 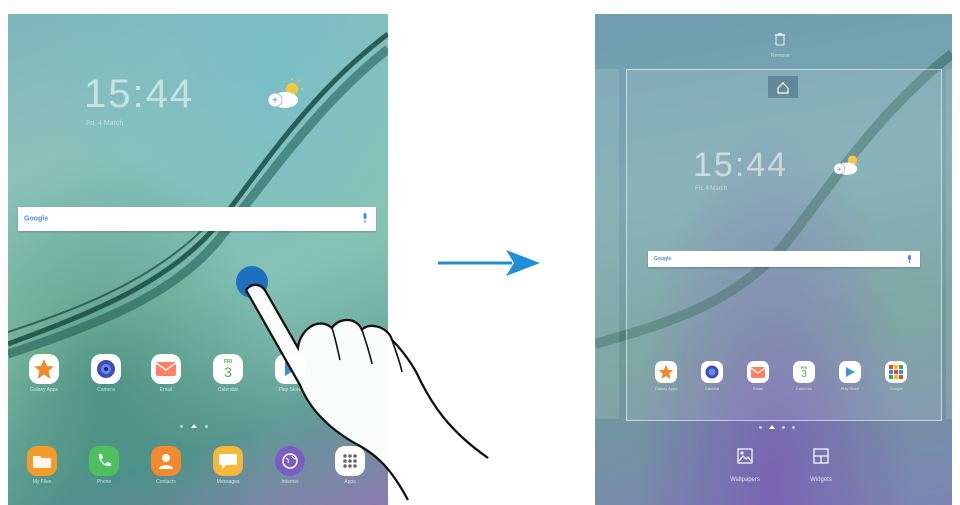 What do you see at coordinates (367, 394) in the screenshot?
I see `hand-pointer-icon` at bounding box center [367, 394].